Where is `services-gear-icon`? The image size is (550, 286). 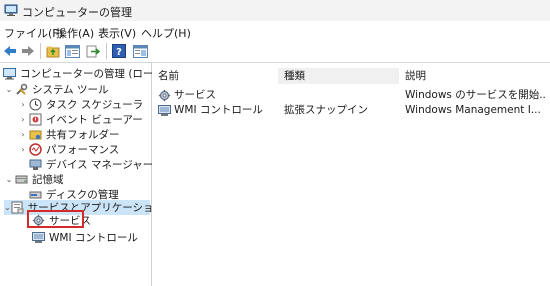 services-gear-icon is located at coordinates (164, 95).